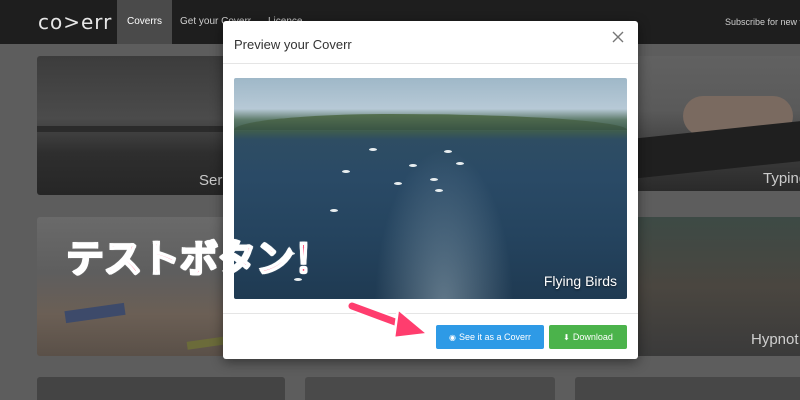 The image size is (800, 400). Describe the element at coordinates (145, 22) in the screenshot. I see `nav-item-coverrs: Coverrs` at that location.